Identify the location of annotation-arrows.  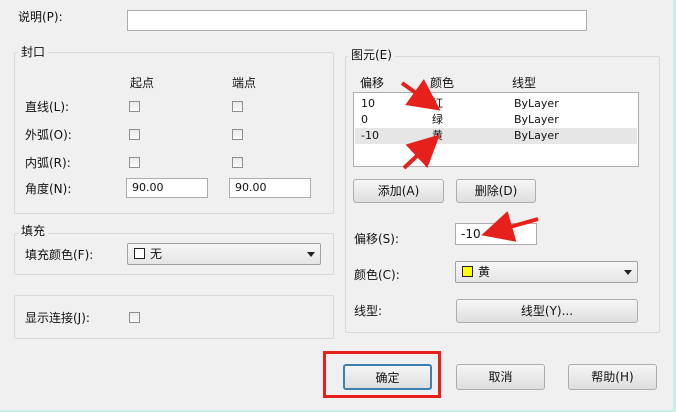
(469, 160).